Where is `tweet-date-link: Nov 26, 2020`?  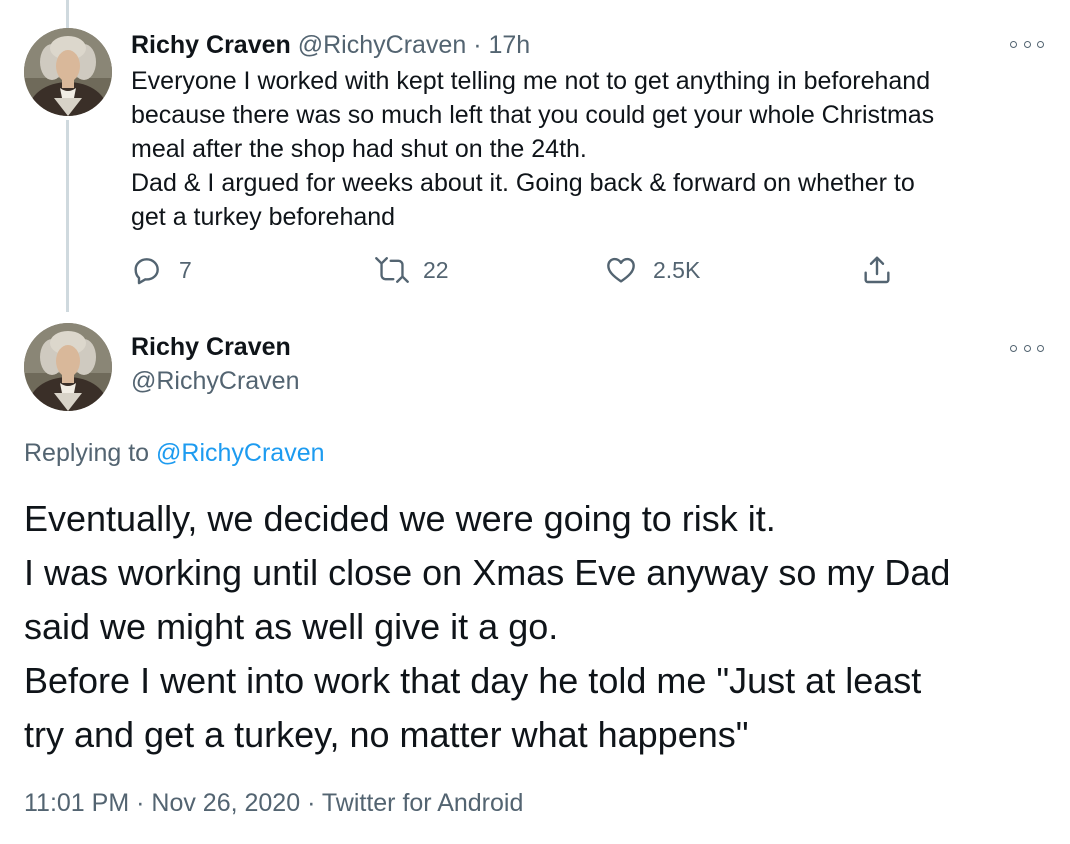 tweet-date-link: Nov 26, 2020 is located at coordinates (225, 803).